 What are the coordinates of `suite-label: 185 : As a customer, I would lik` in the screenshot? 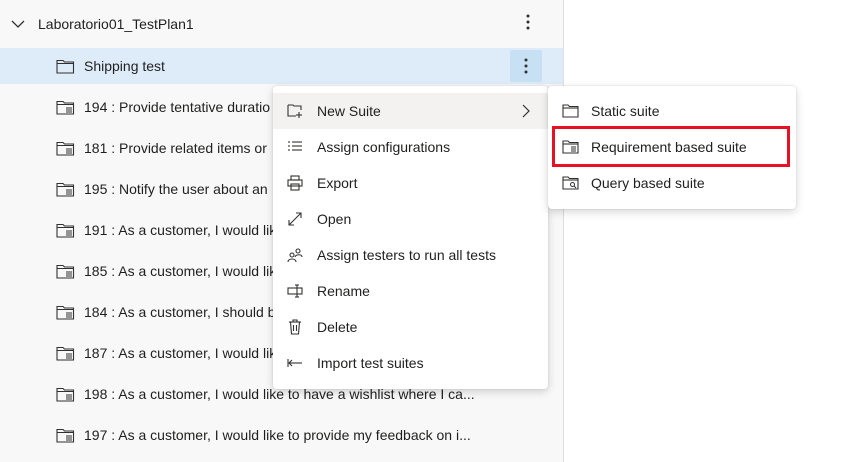 It's located at (180, 271).